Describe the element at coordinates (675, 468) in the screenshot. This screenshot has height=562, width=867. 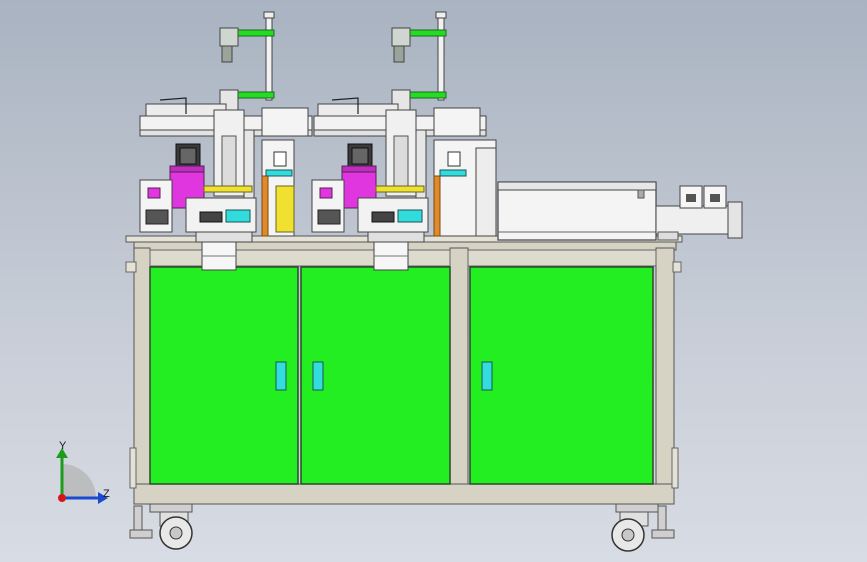
I see `frame-right-lower-tab` at that location.